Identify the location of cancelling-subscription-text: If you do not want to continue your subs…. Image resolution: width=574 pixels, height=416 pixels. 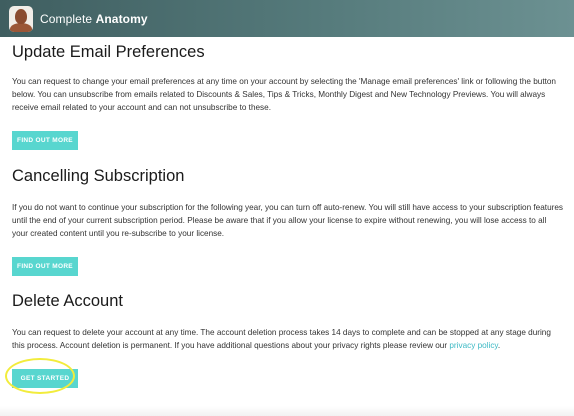
(287, 220).